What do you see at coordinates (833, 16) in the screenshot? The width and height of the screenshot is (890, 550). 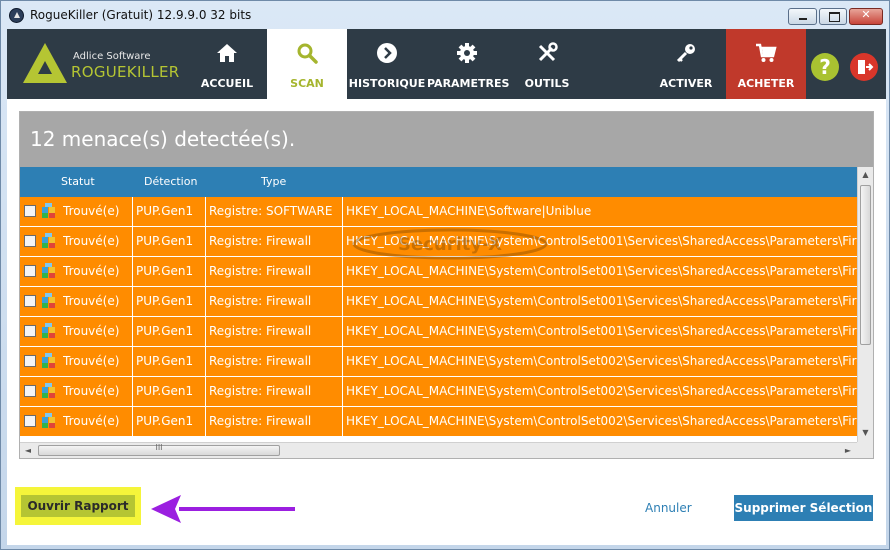 I see `maximize-button` at bounding box center [833, 16].